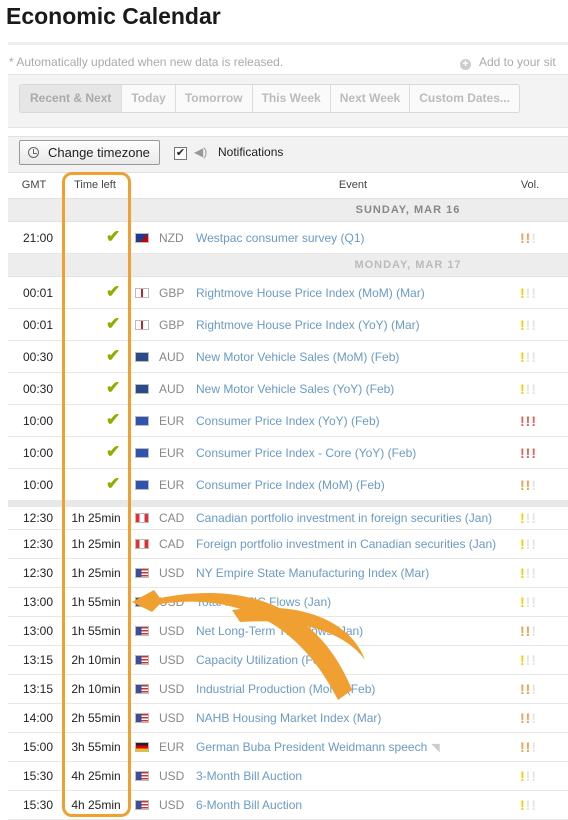  What do you see at coordinates (99, 152) in the screenshot?
I see `change-timezone-label: Change timezone` at bounding box center [99, 152].